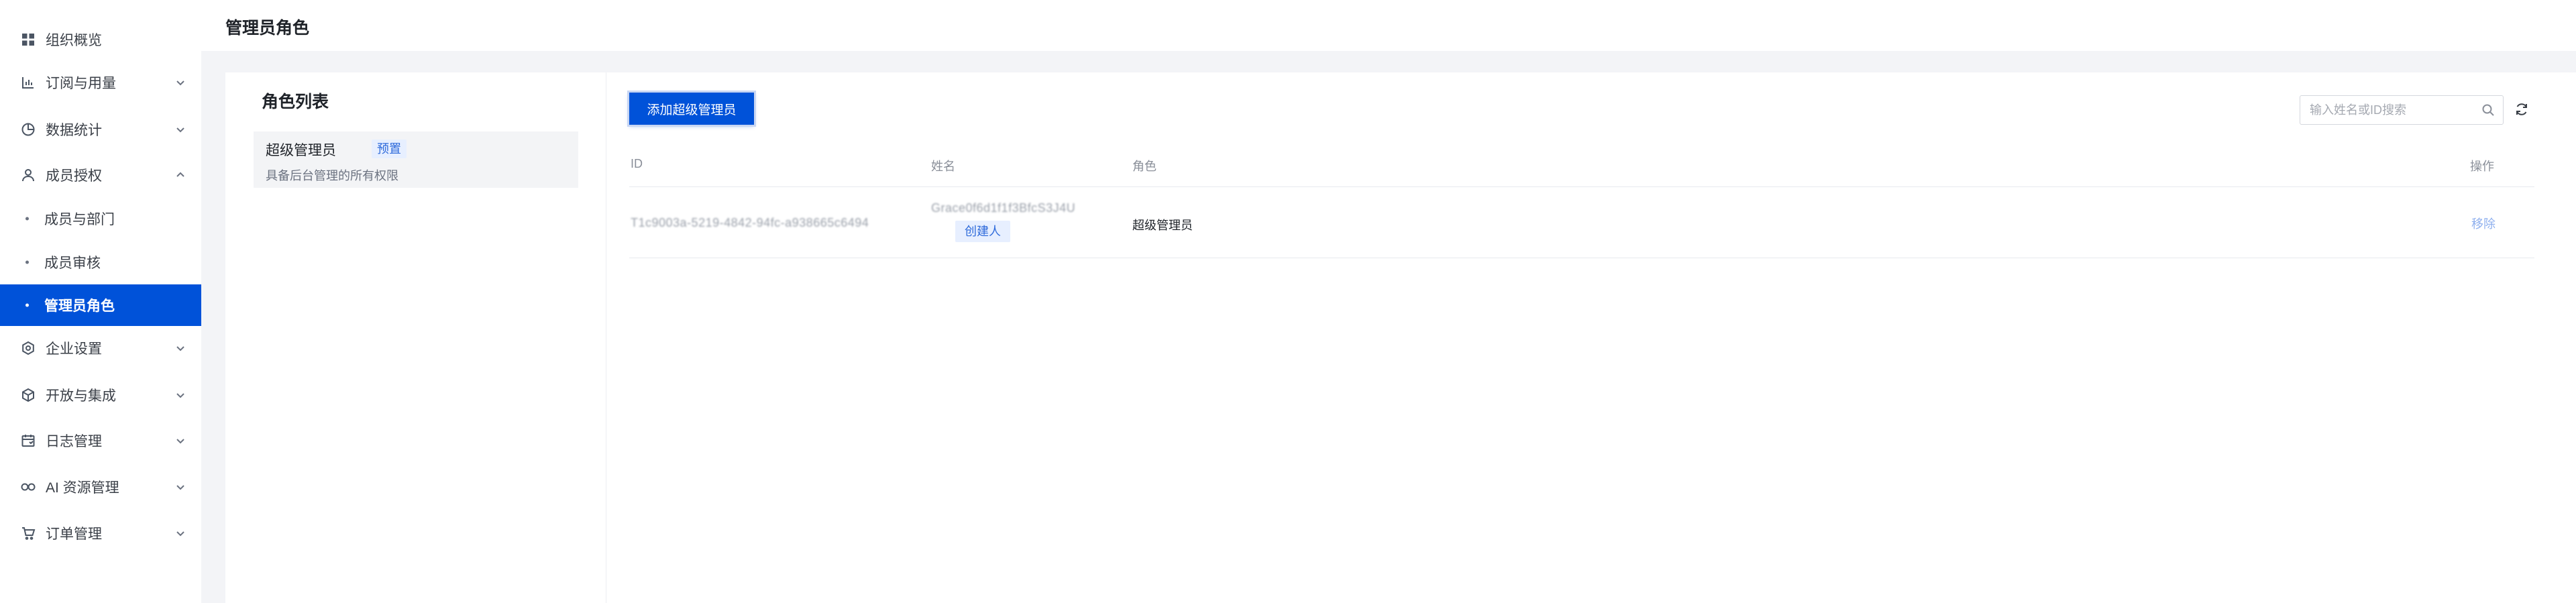 This screenshot has width=2576, height=603. What do you see at coordinates (2488, 110) in the screenshot?
I see `search-icon` at bounding box center [2488, 110].